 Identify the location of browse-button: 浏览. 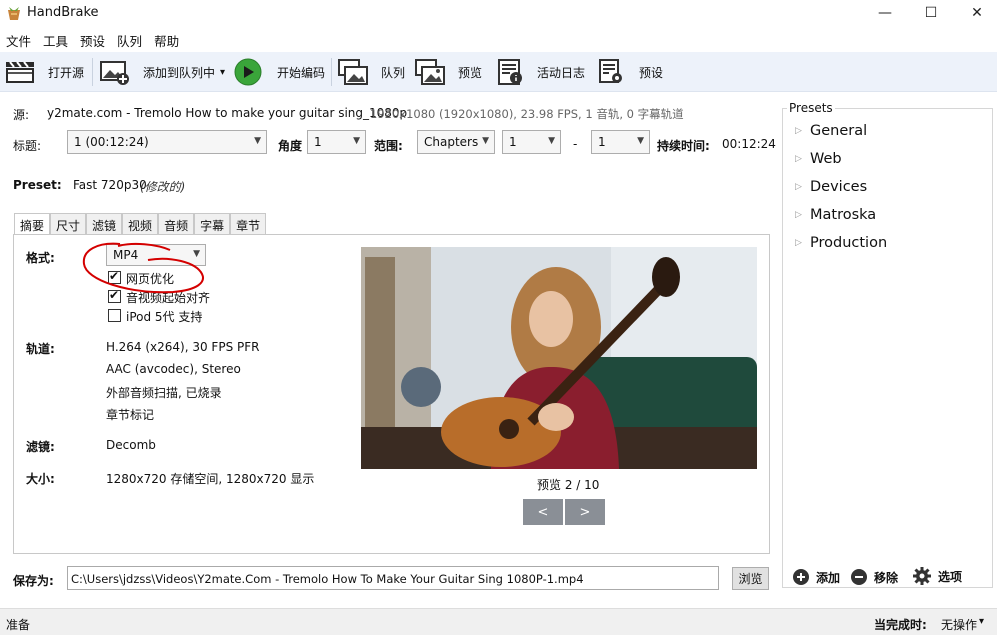
(750, 578).